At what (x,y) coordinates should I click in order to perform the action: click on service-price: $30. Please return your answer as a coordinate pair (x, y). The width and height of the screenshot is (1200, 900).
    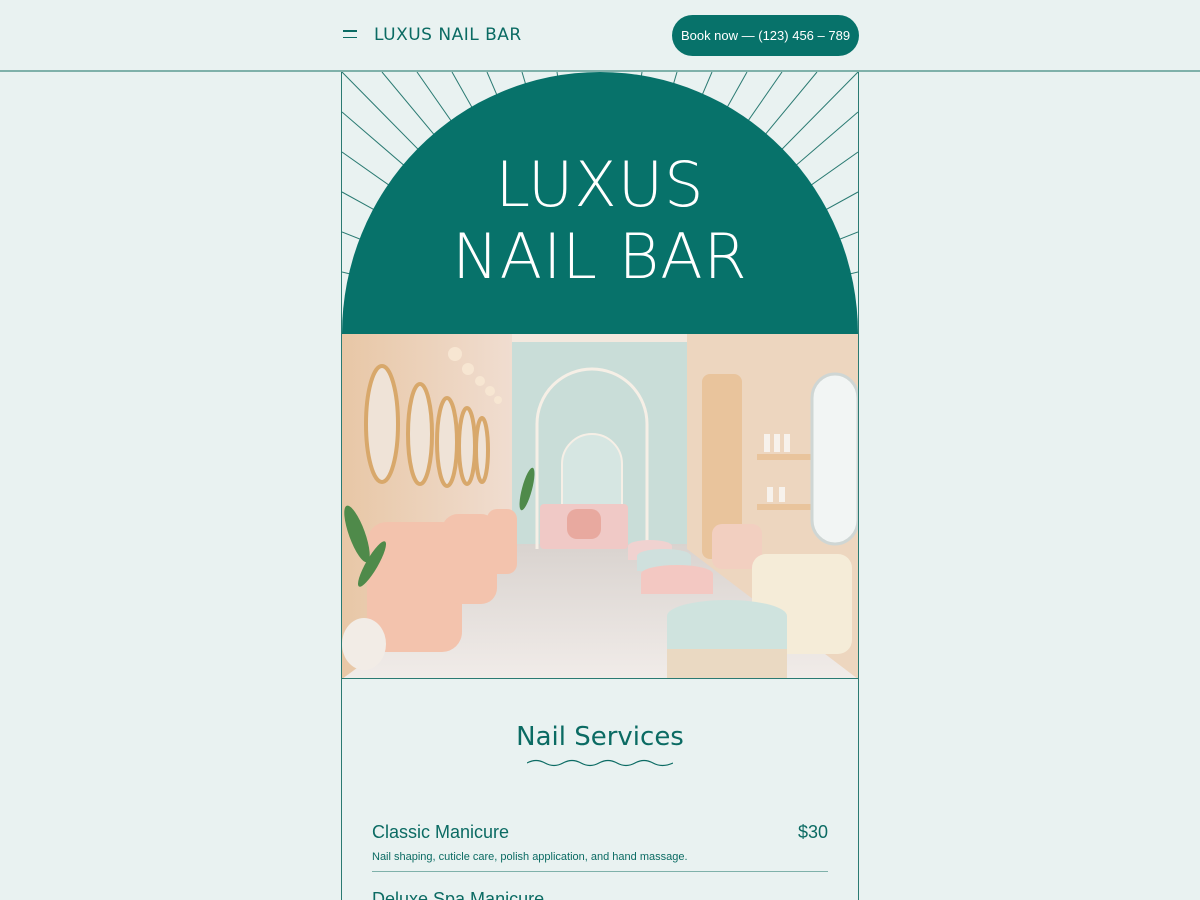
    Looking at the image, I should click on (812, 832).